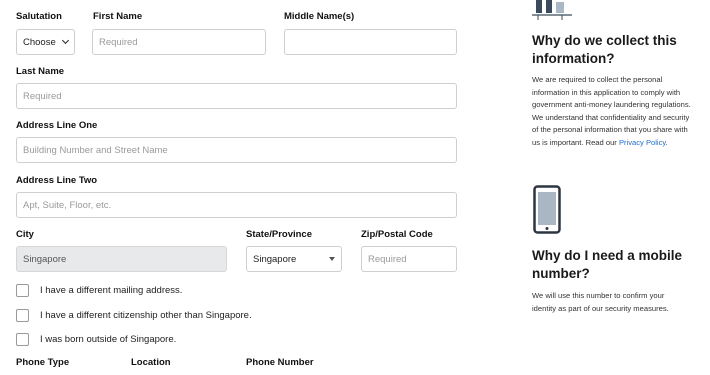 The image size is (710, 375). I want to click on middle-name-label: Middle Name(s), so click(319, 16).